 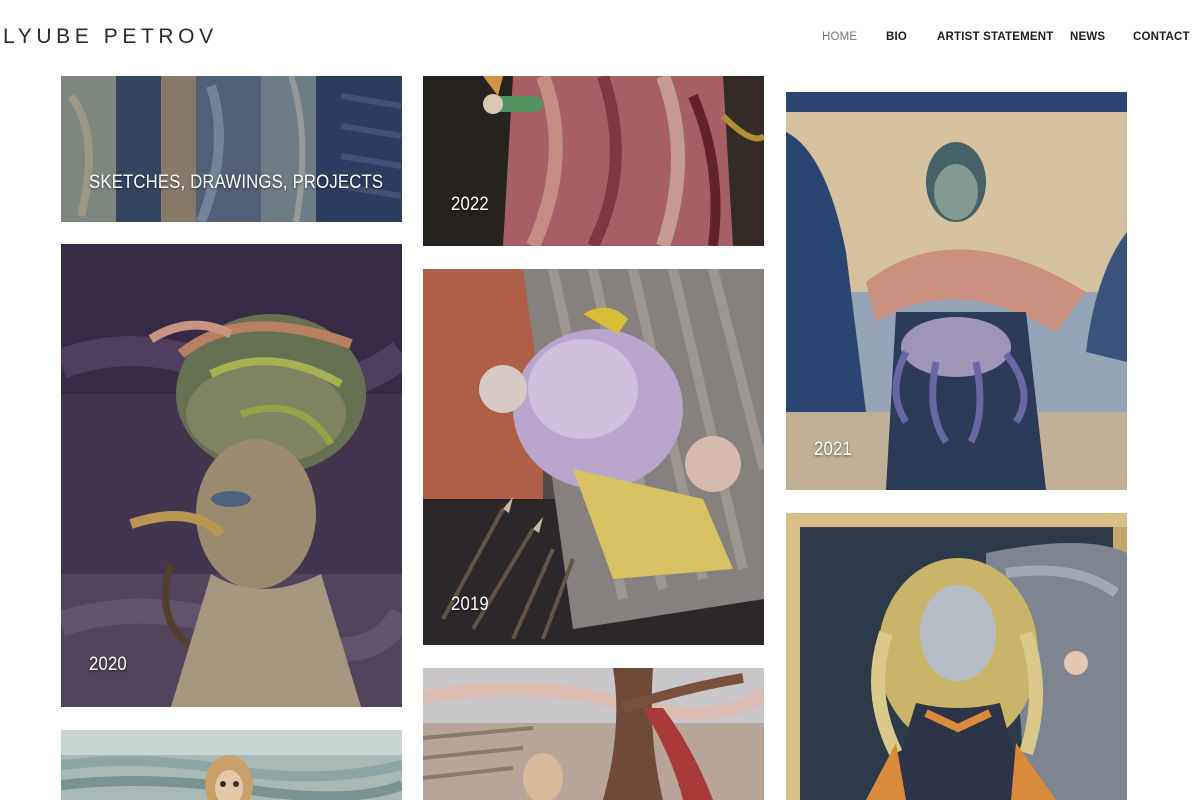 I want to click on nav-artist-statement: ARTIST STATEMENT, so click(x=995, y=39).